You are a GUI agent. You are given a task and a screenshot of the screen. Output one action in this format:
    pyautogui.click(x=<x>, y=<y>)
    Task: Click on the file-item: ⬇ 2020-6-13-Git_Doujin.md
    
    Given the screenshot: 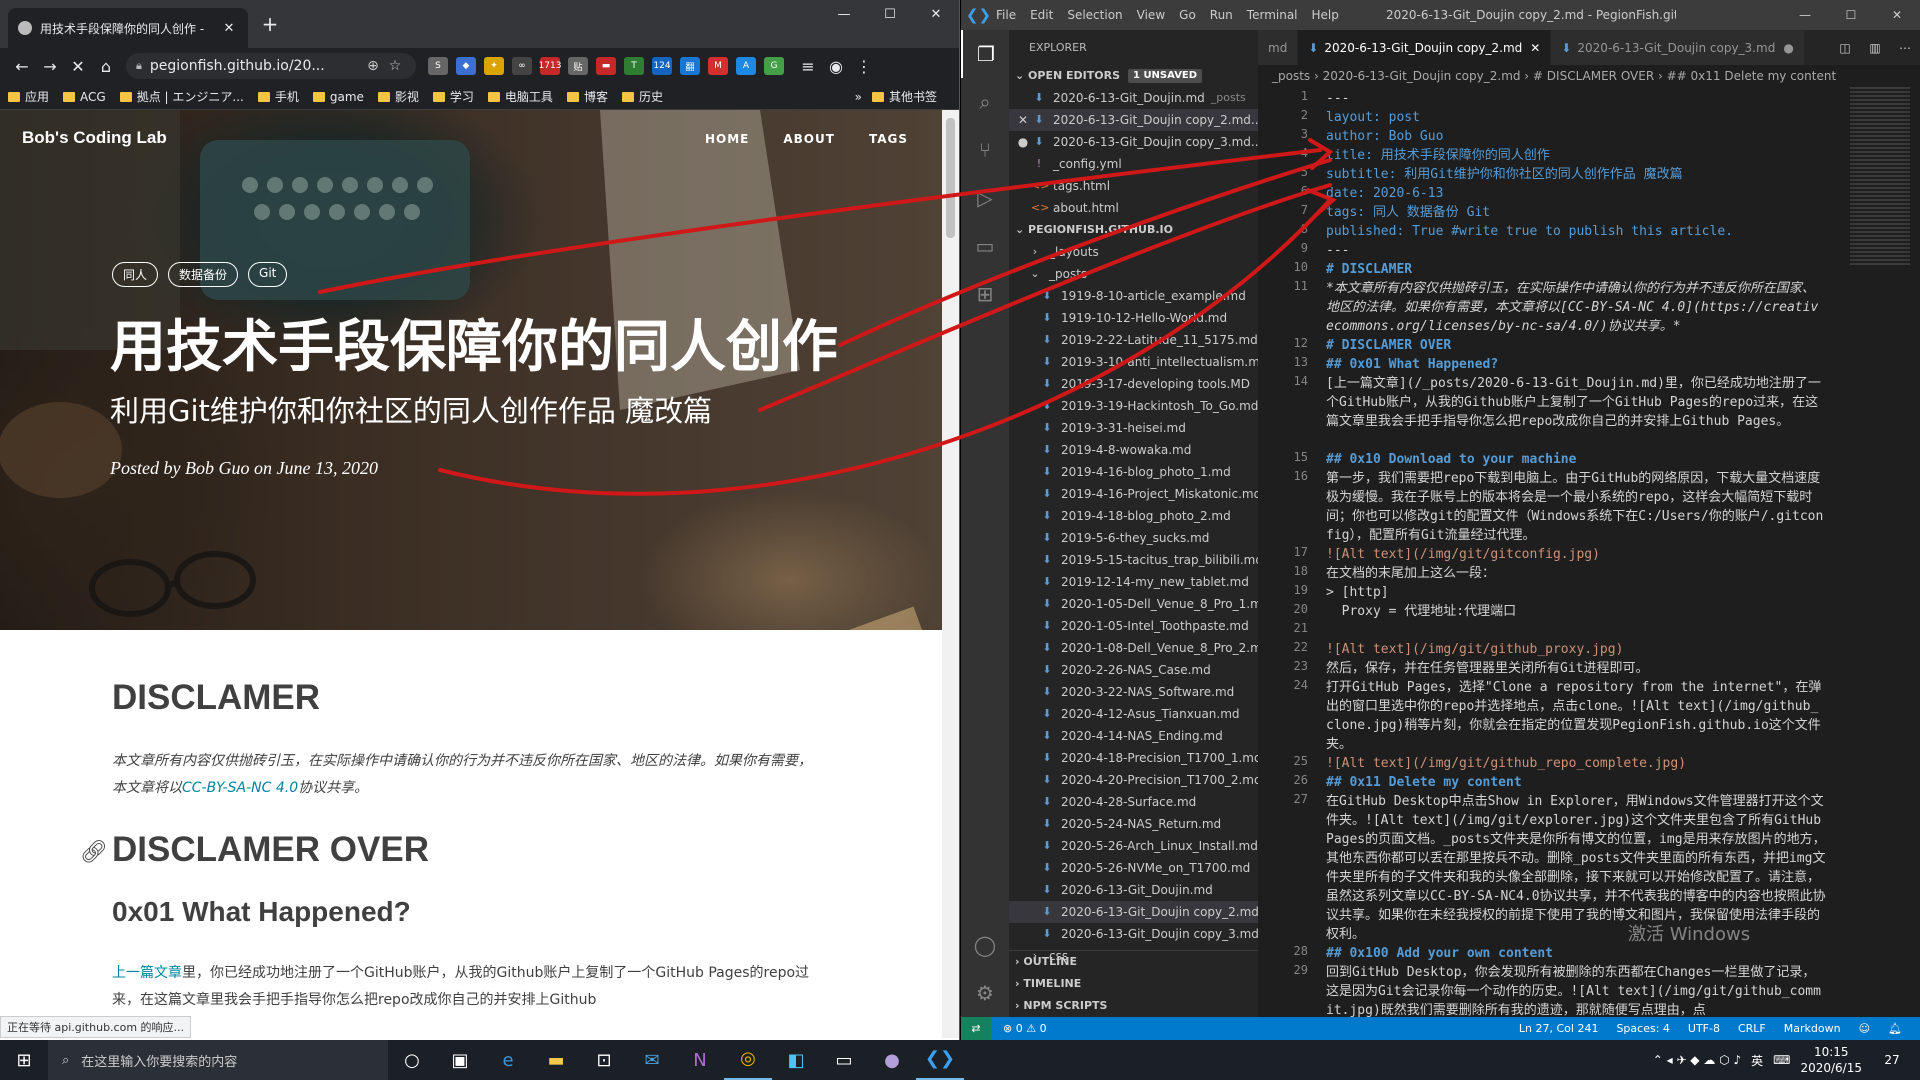 What is the action you would take?
    pyautogui.click(x=1133, y=890)
    